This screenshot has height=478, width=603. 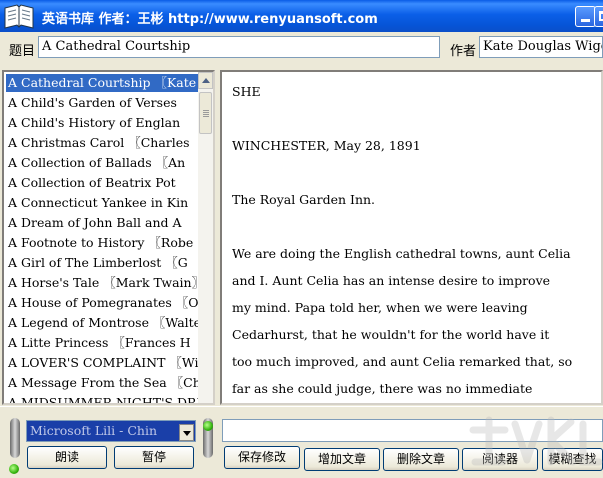 I want to click on title-label: 题目, so click(x=22, y=51).